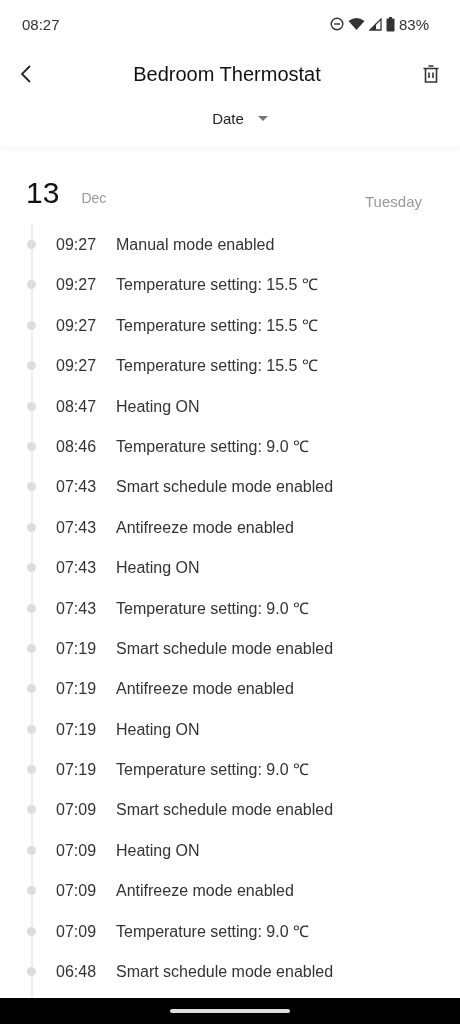 The width and height of the screenshot is (460, 1024). Describe the element at coordinates (431, 74) in the screenshot. I see `trash-icon` at that location.